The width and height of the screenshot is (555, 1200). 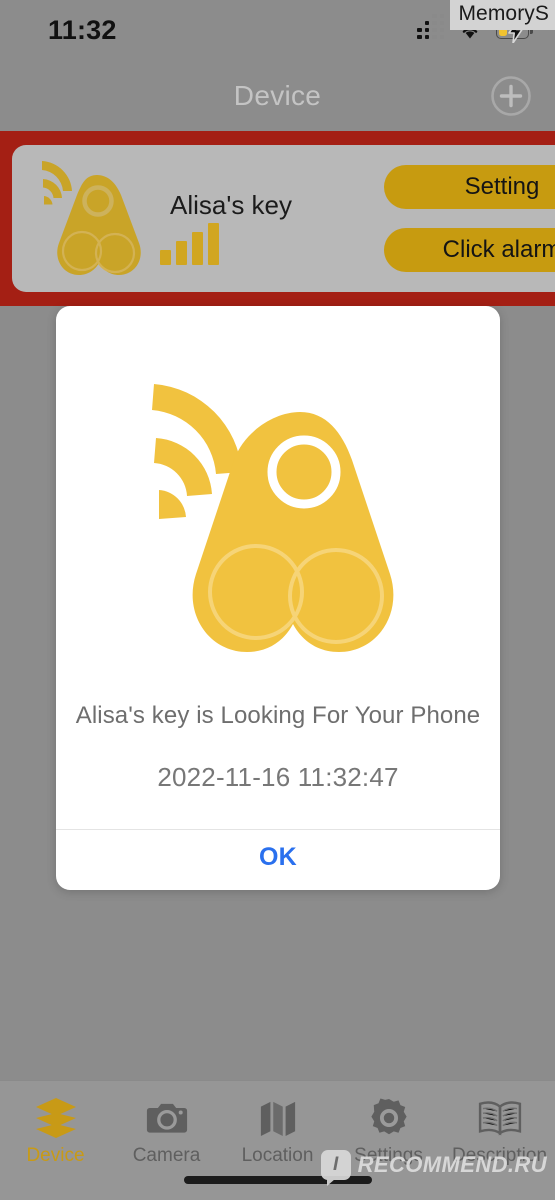 I want to click on watermark-text: RECOMMEND.RU, so click(x=452, y=1164).